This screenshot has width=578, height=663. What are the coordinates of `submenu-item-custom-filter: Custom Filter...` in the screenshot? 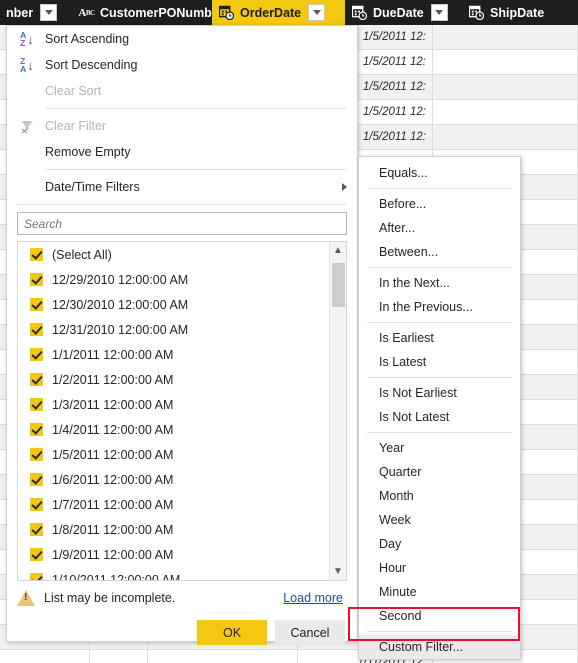 It's located at (439, 647).